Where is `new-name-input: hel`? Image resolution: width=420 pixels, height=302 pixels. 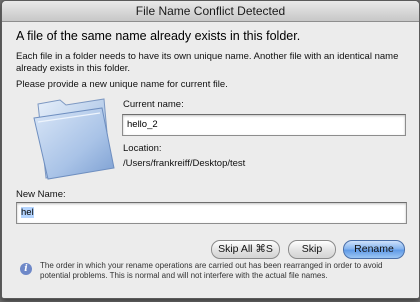 new-name-input: hel is located at coordinates (211, 213).